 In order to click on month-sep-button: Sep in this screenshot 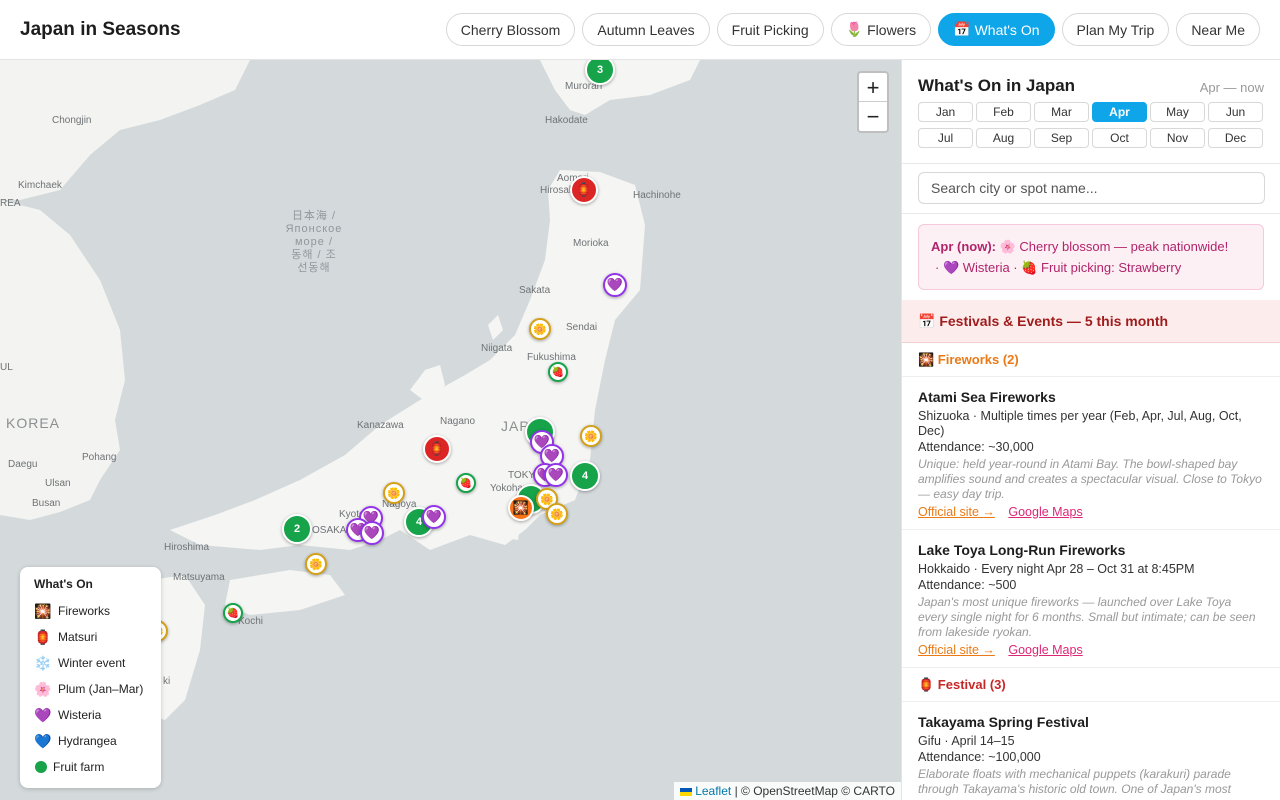, I will do `click(1061, 138)`.